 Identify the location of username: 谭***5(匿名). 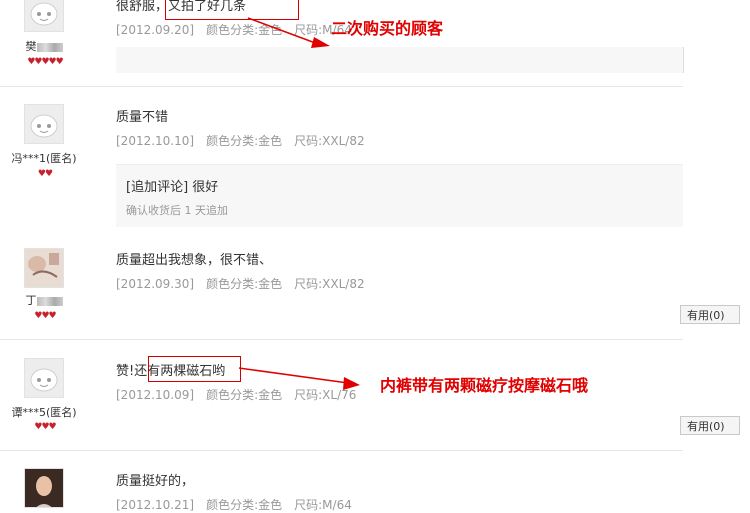
(44, 412).